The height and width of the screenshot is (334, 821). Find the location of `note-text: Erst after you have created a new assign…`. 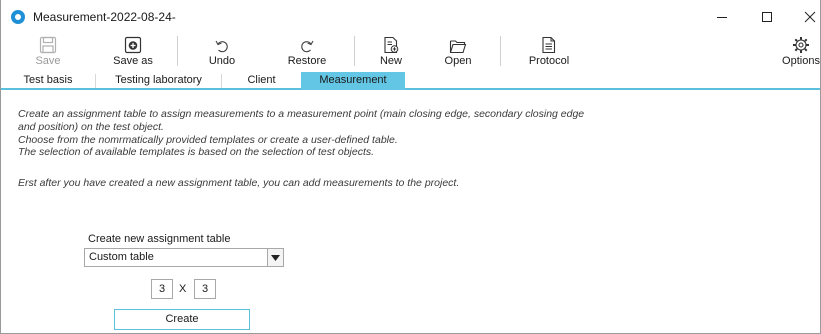

note-text: Erst after you have created a new assign… is located at coordinates (239, 183).